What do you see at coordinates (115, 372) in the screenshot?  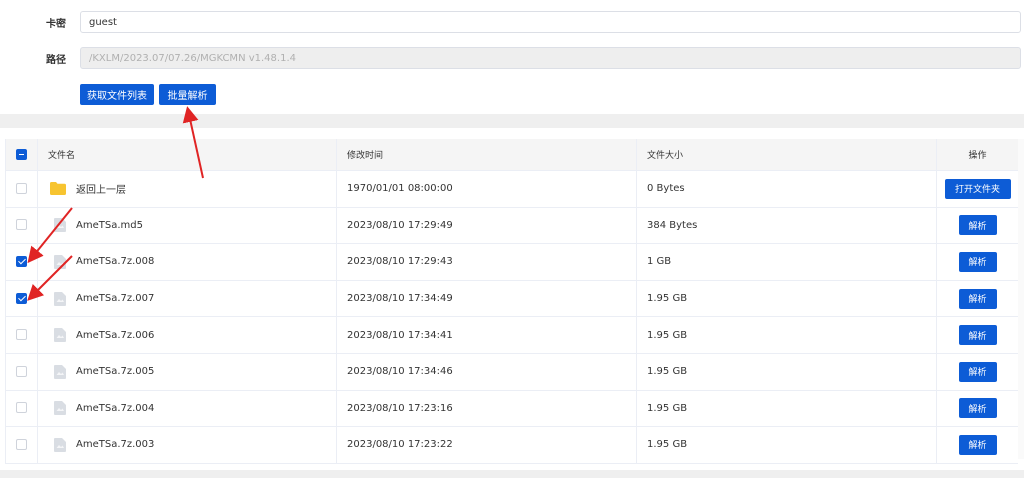 I see `file-name: AmeTSa.7z.005` at bounding box center [115, 372].